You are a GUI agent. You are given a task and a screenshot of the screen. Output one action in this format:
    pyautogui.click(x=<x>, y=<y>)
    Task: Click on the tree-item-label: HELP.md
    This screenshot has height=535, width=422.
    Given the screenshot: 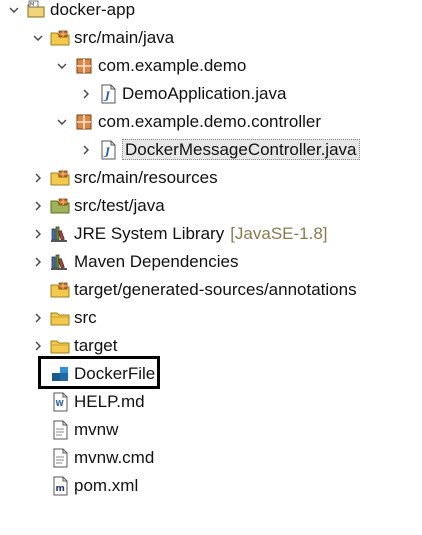 What is the action you would take?
    pyautogui.click(x=109, y=401)
    